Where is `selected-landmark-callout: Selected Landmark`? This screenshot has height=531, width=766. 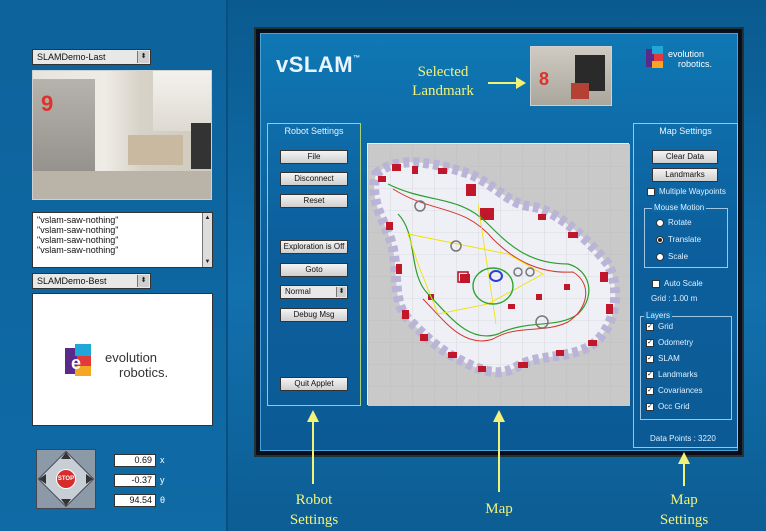
selected-landmark-callout: Selected Landmark is located at coordinates (443, 82).